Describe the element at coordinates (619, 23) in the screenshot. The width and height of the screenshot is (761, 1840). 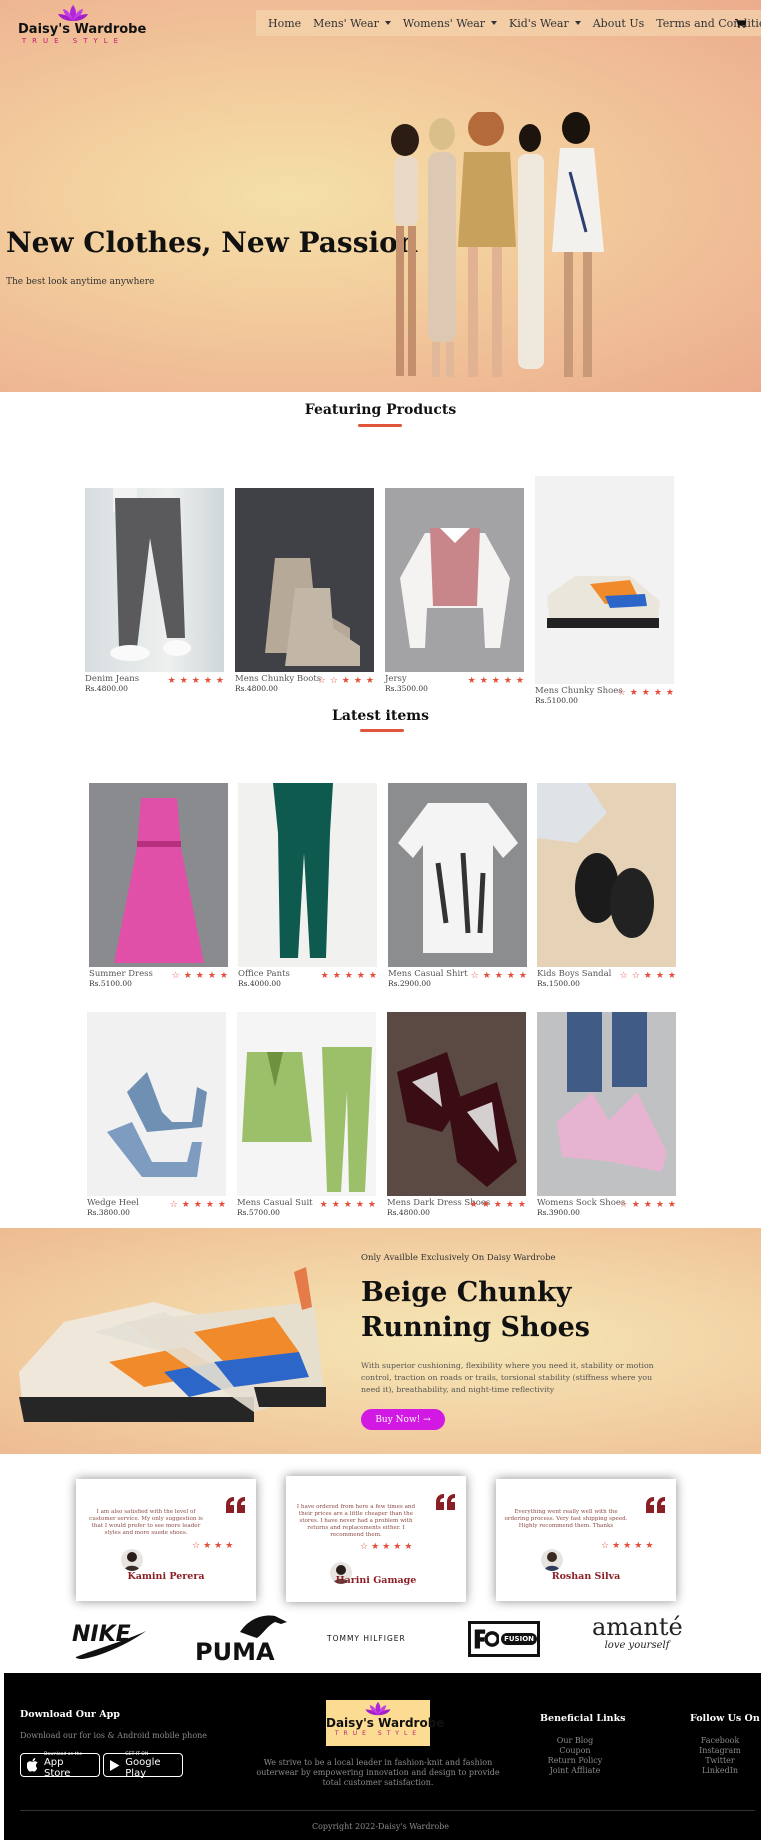
I see `nav-about-us: About Us` at that location.